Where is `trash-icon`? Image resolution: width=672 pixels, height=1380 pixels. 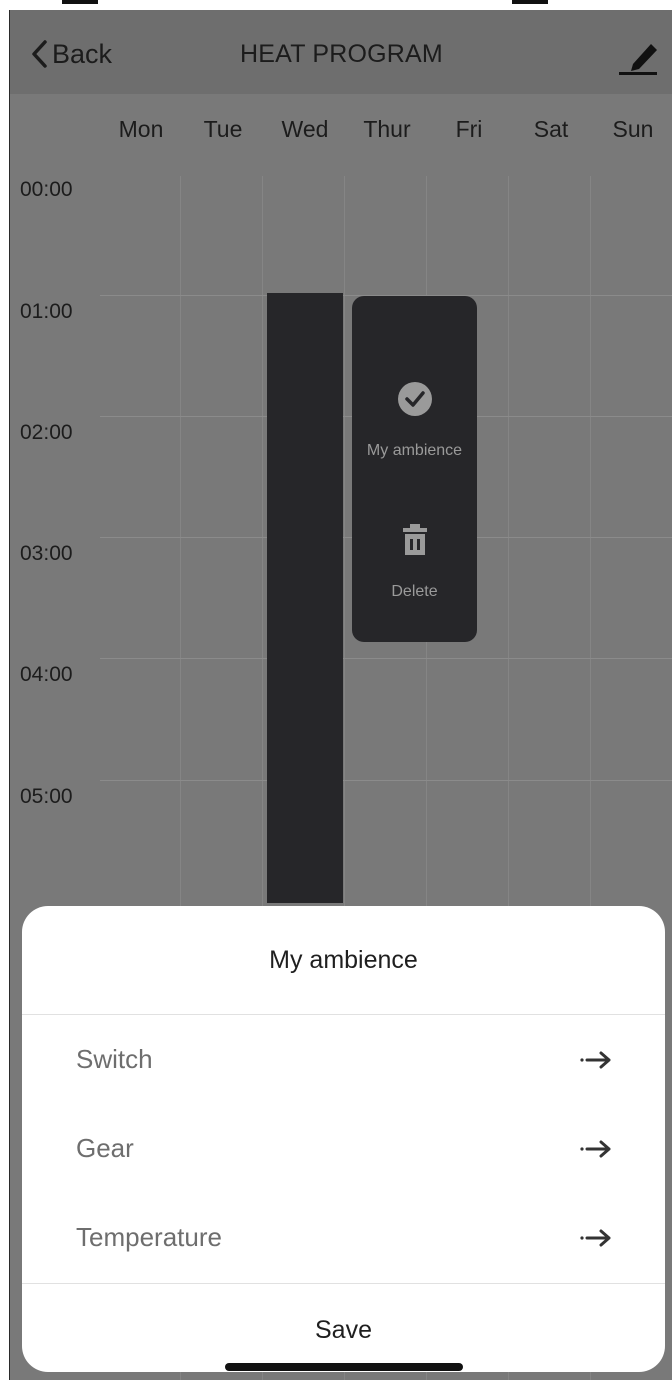
trash-icon is located at coordinates (415, 539).